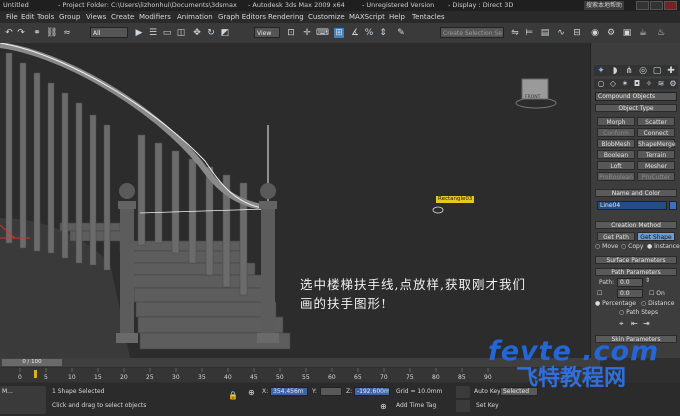  What do you see at coordinates (28, 17) in the screenshot?
I see `menu-edit: Edit` at bounding box center [28, 17].